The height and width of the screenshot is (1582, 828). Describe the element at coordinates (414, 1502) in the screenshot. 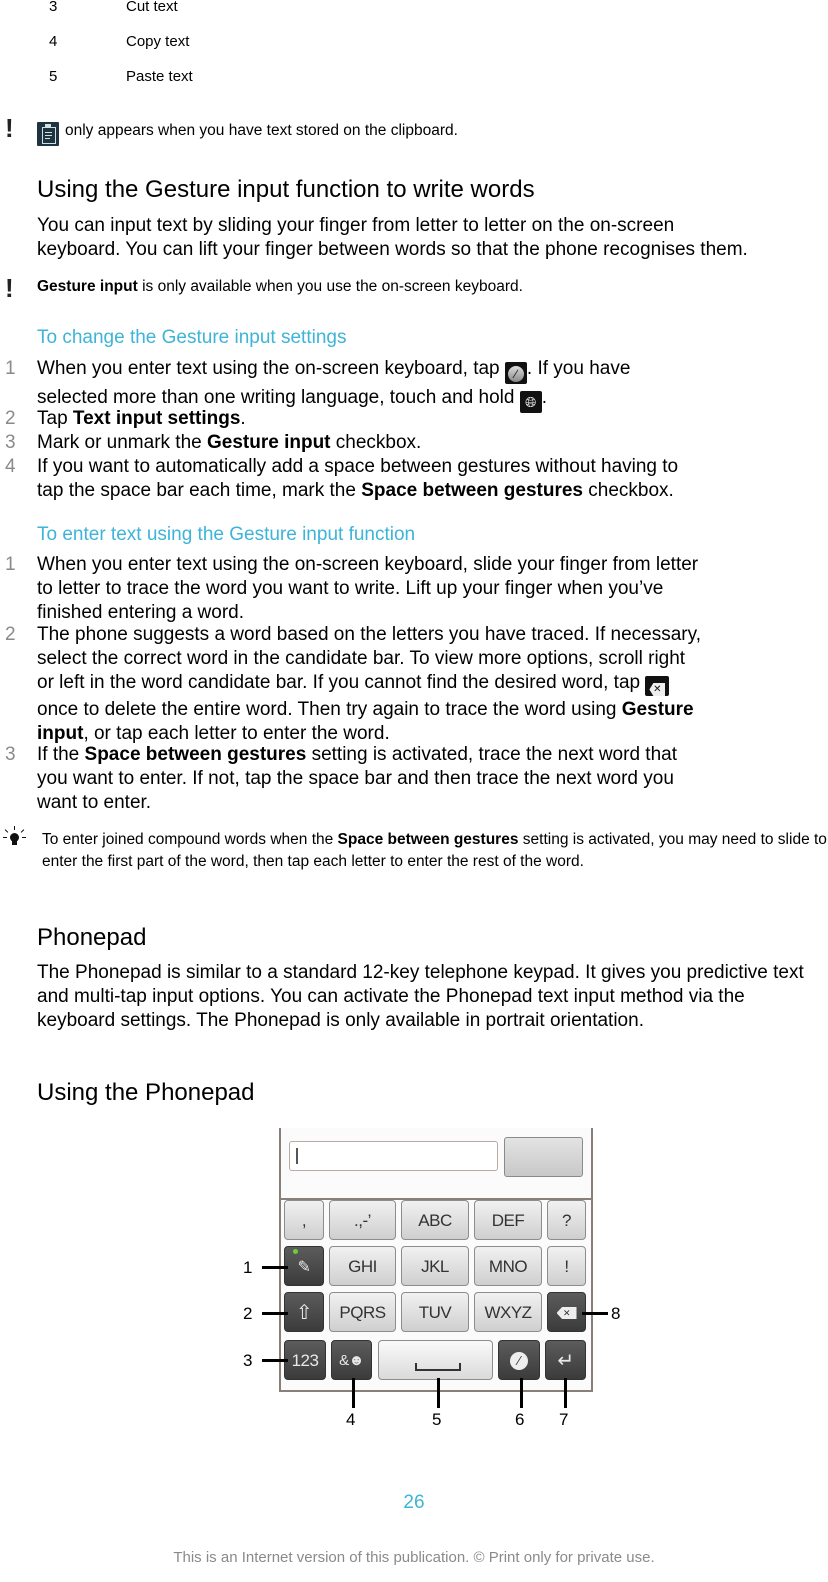

I see `page-number: 26` at that location.